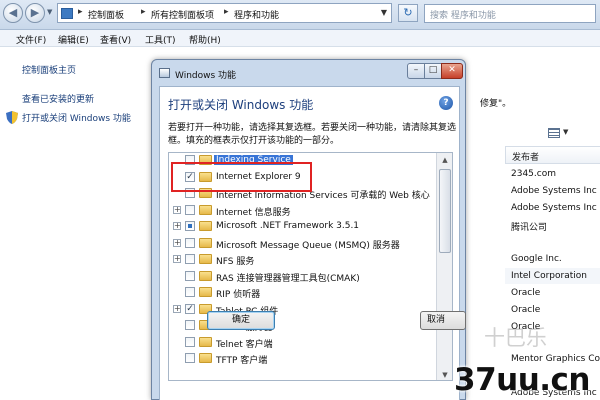  I want to click on control-panel-icon, so click(67, 13).